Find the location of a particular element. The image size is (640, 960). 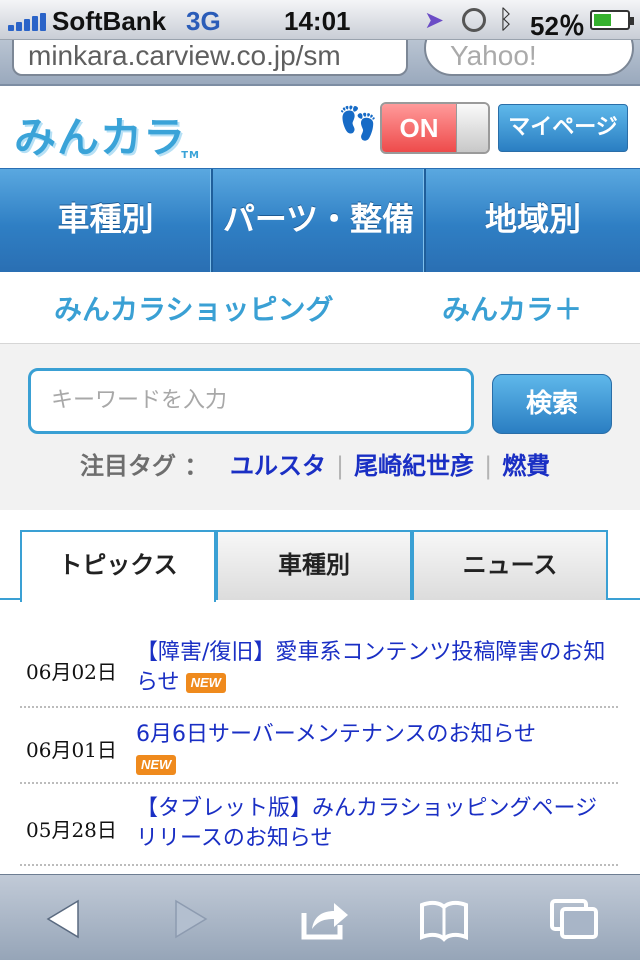

search-button: 検索 is located at coordinates (552, 404).